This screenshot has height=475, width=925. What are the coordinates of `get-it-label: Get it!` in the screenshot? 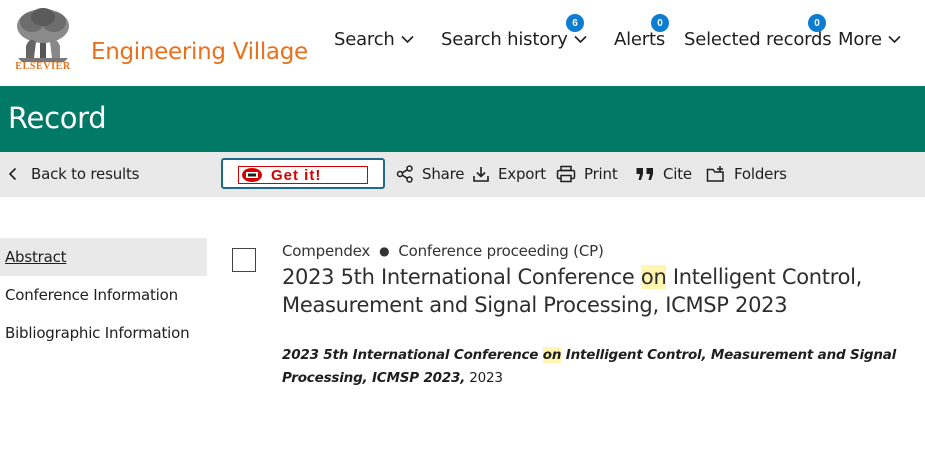 It's located at (296, 175).